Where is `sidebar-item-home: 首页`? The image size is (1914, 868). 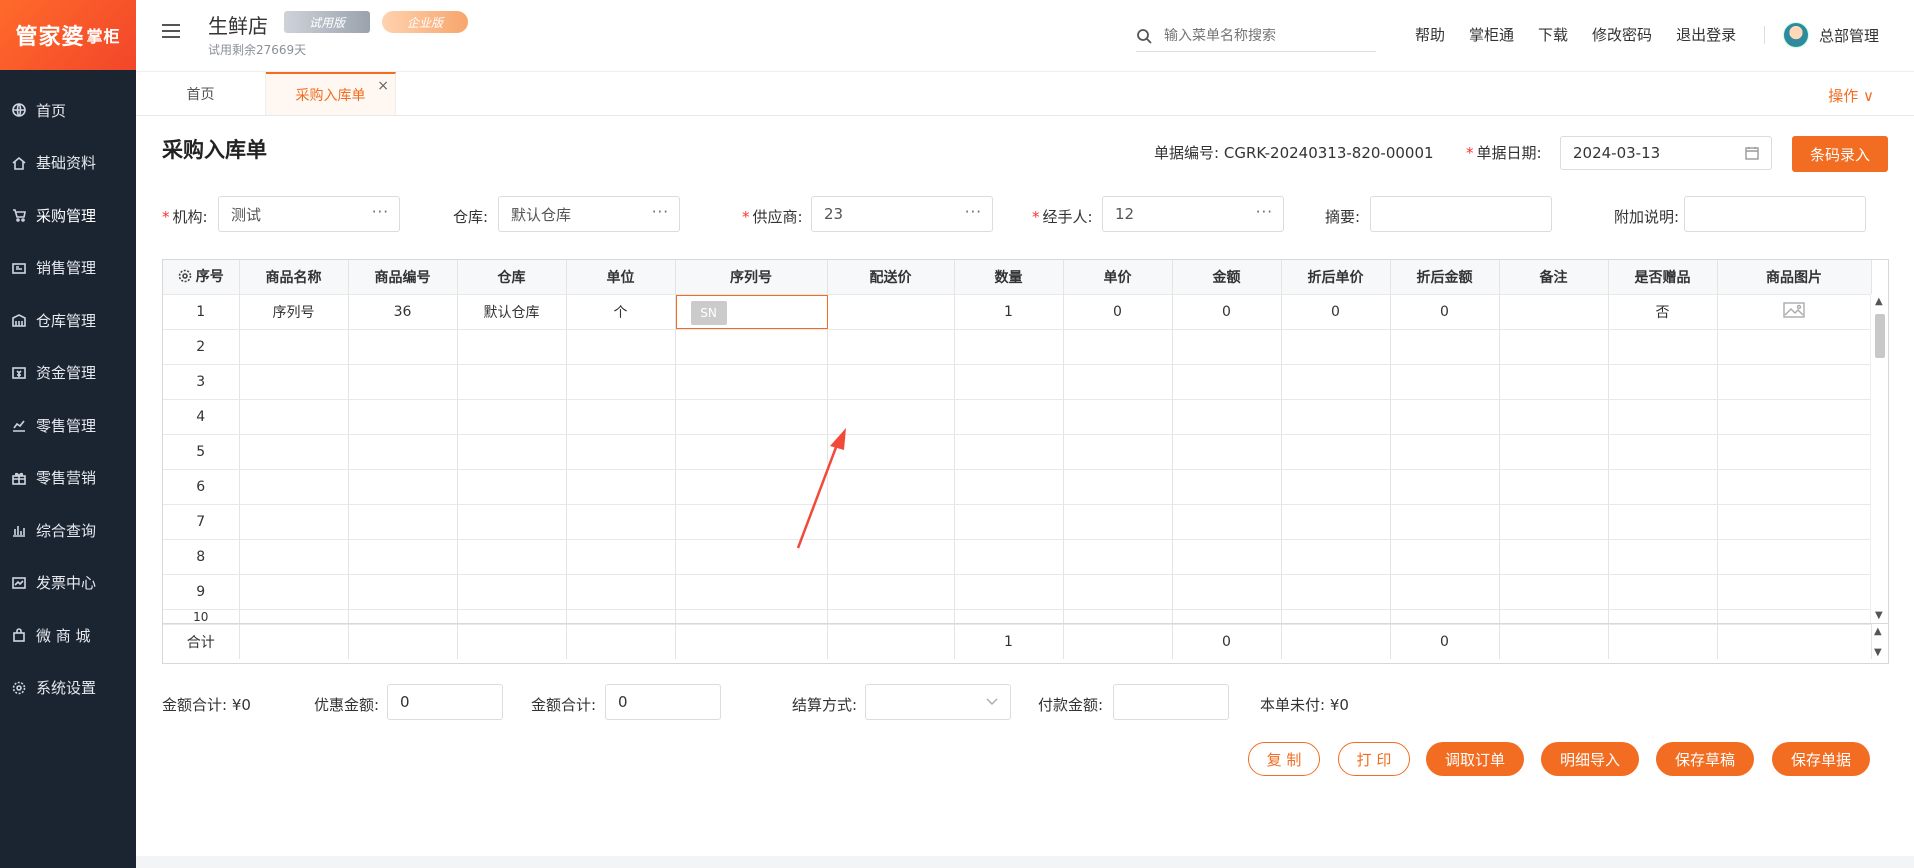
sidebar-item-home: 首页 is located at coordinates (68, 110).